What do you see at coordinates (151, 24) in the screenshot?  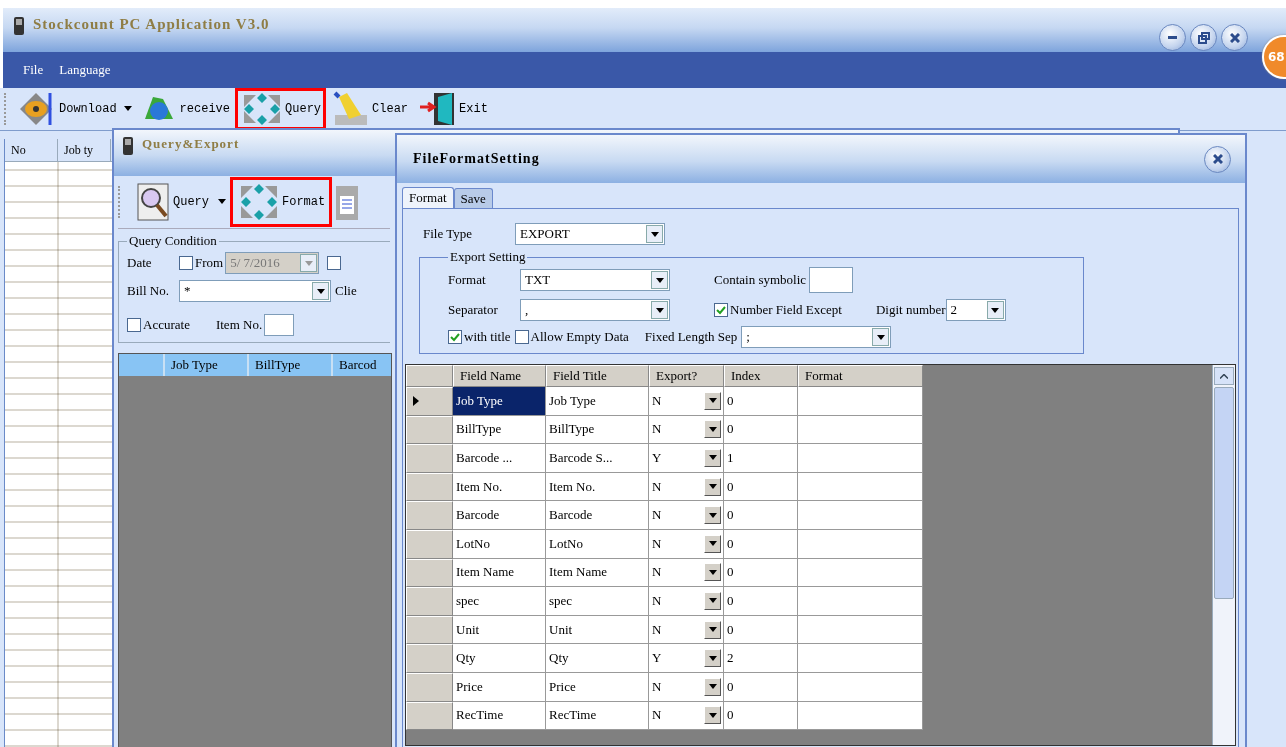 I see `window-title: Stockcount PC Application V3.0` at bounding box center [151, 24].